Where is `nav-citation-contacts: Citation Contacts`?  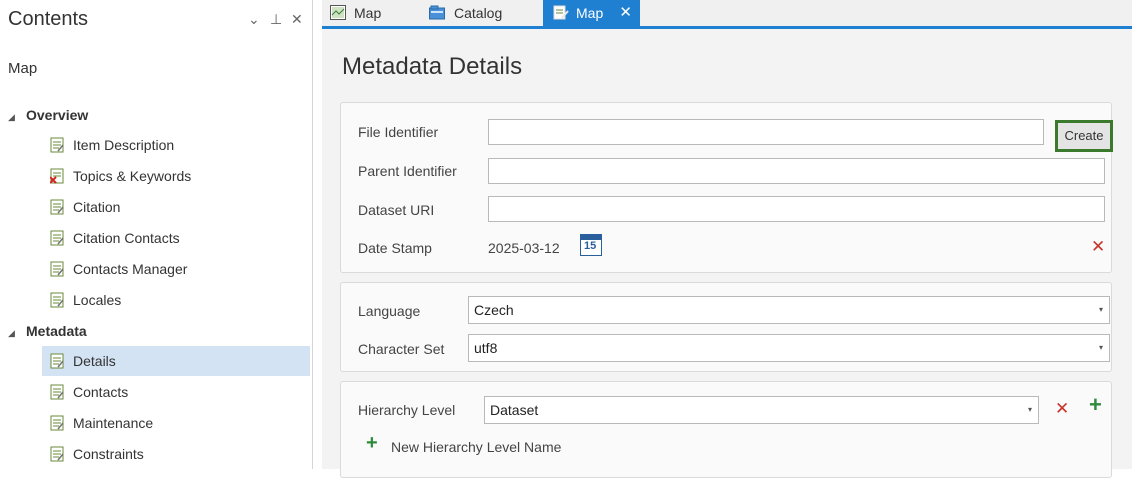 nav-citation-contacts: Citation Contacts is located at coordinates (176, 238).